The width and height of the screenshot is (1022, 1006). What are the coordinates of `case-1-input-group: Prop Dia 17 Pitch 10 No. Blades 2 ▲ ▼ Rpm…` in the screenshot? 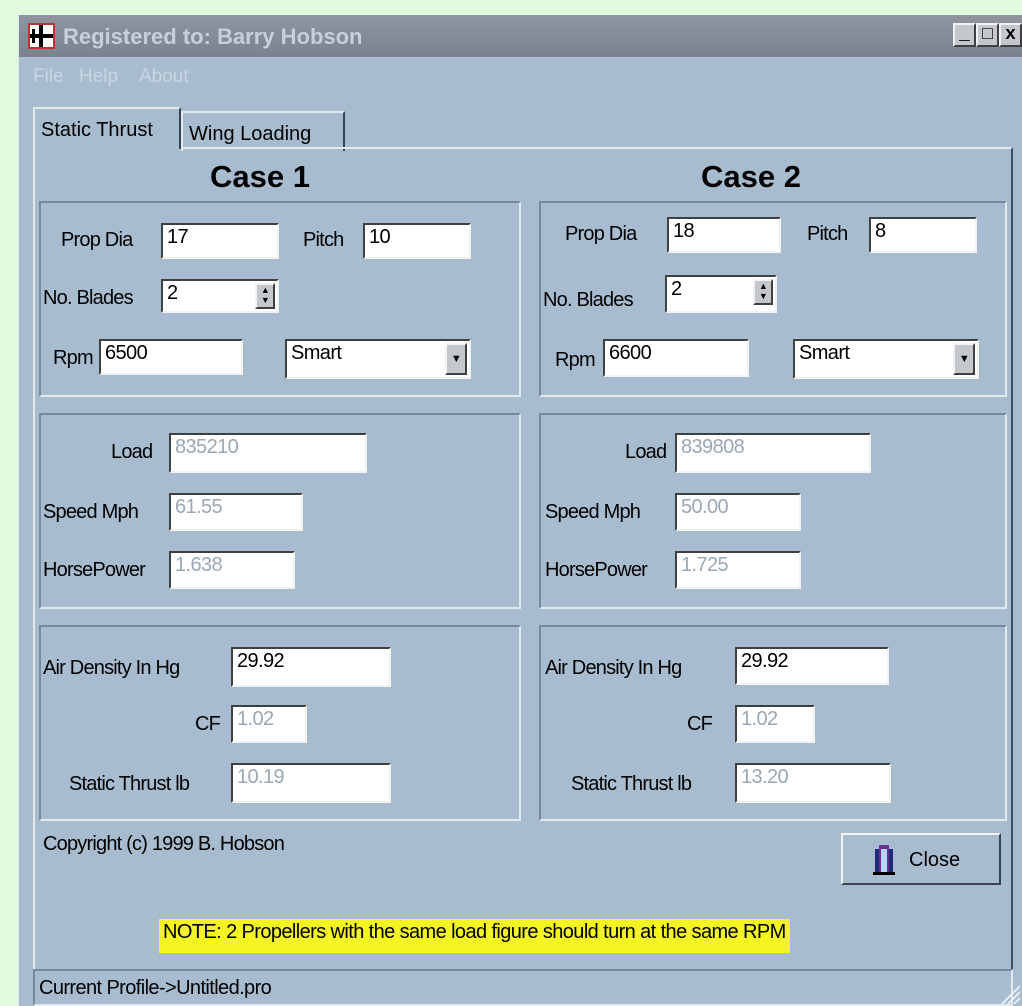 It's located at (280, 299).